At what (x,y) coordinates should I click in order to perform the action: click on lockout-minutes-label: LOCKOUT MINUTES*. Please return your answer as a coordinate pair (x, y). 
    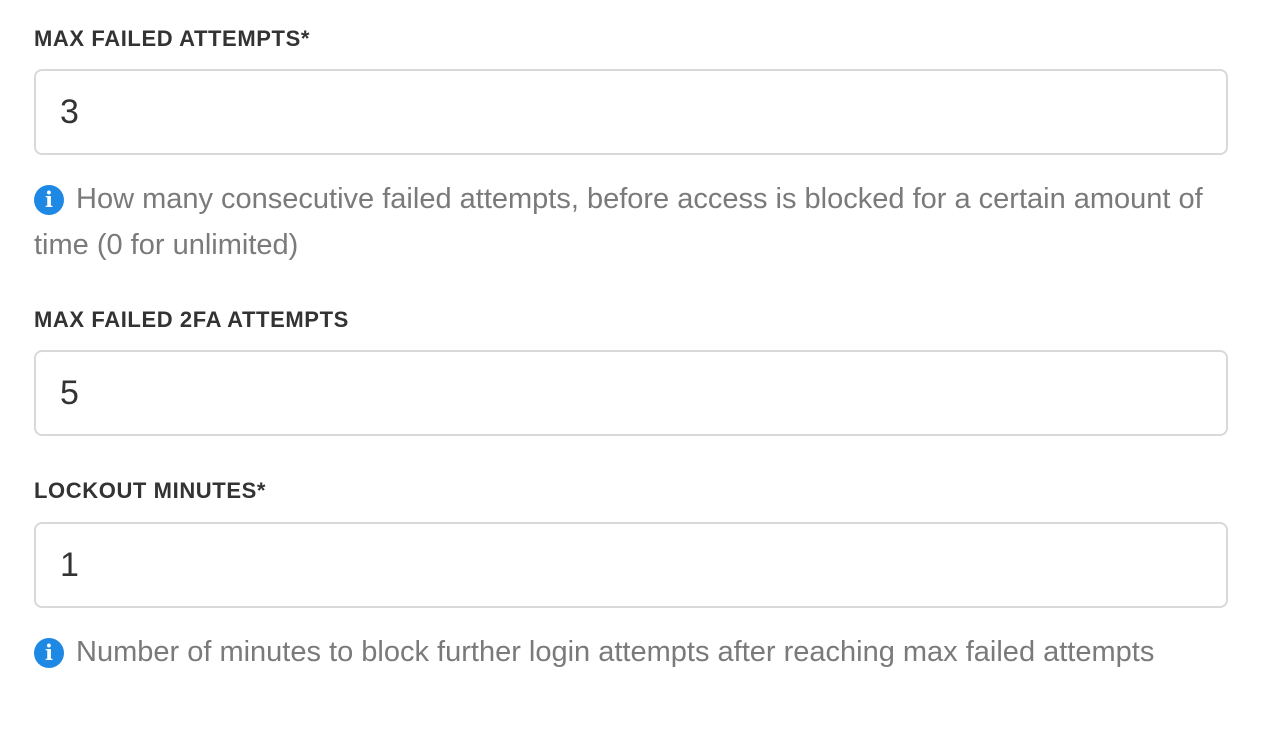
    Looking at the image, I should click on (150, 490).